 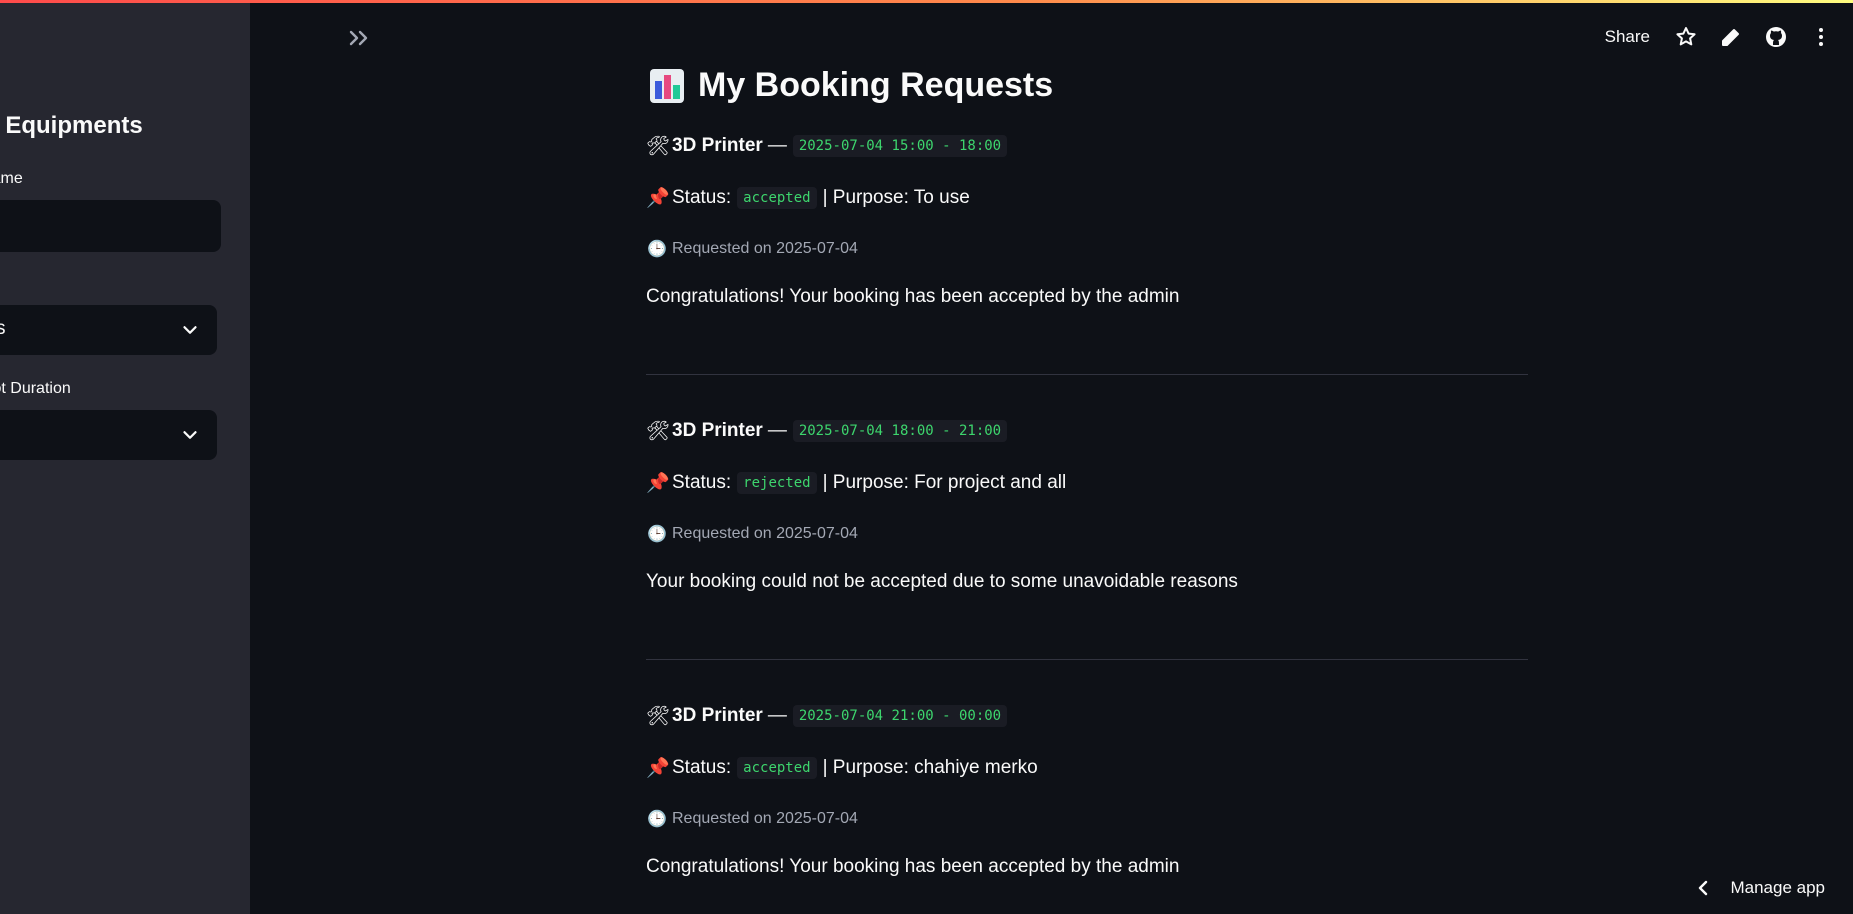 I want to click on booking-header: 🛠 3D Printer — 2025-07-04 15:00 - 18:00, so click(x=827, y=146).